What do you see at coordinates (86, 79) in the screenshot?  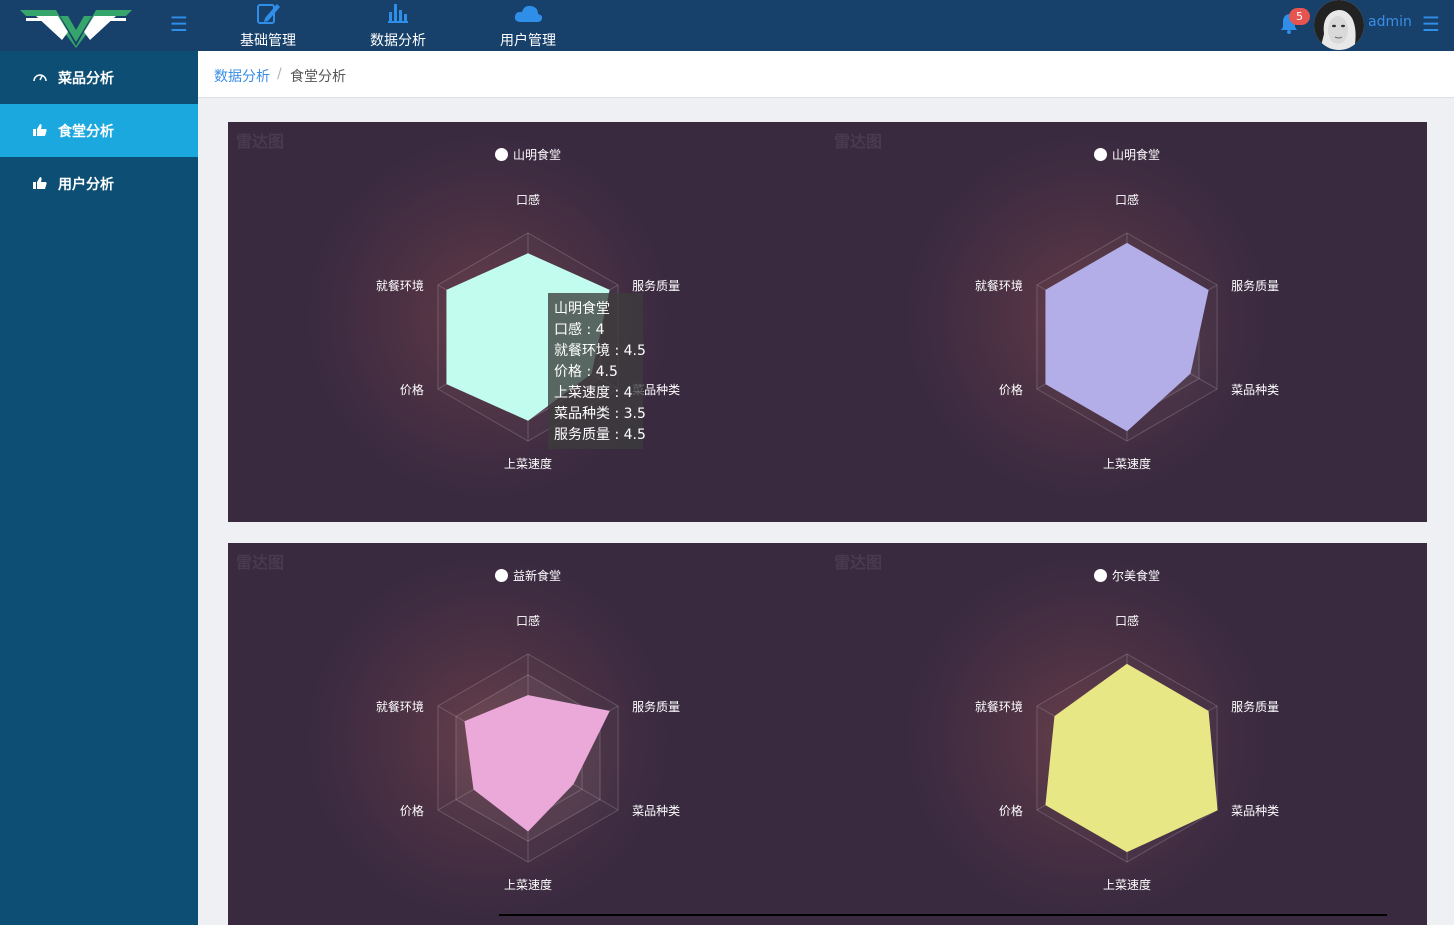 I see `sidebar-item-label: 菜品分析` at bounding box center [86, 79].